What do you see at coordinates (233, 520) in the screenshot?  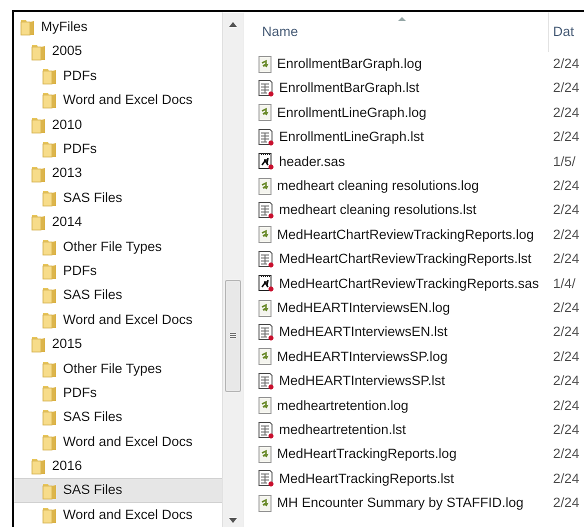 I see `scroll-down-icon` at bounding box center [233, 520].